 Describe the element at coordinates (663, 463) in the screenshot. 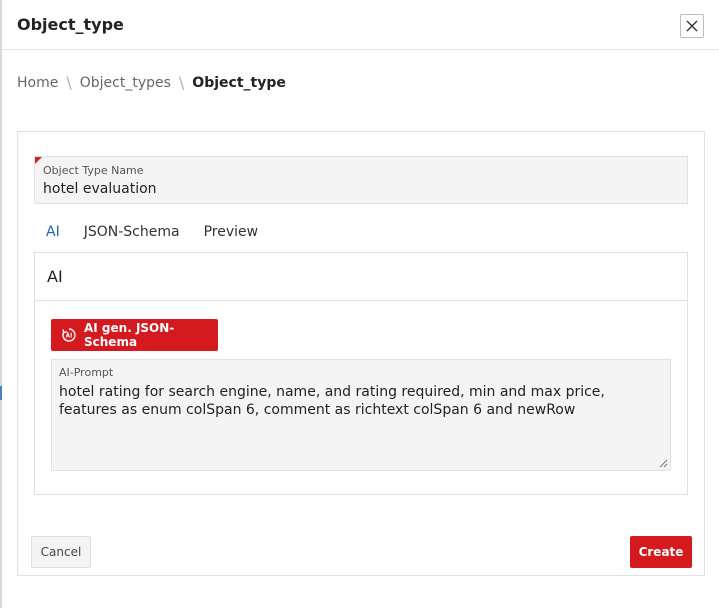

I see `resize-handle-icon` at that location.